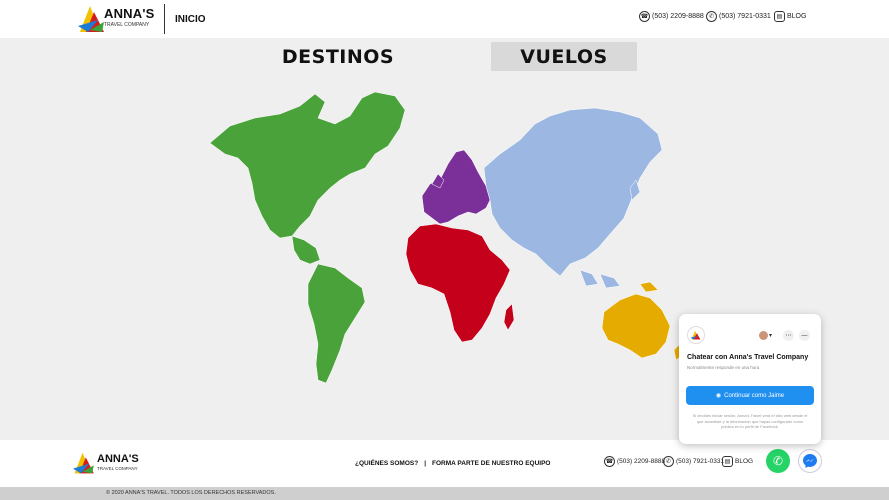 The width and height of the screenshot is (889, 500). What do you see at coordinates (491, 463) in the screenshot?
I see `footer-join-link: FORMA PARTE DE NUESTRO EQUIPO` at bounding box center [491, 463].